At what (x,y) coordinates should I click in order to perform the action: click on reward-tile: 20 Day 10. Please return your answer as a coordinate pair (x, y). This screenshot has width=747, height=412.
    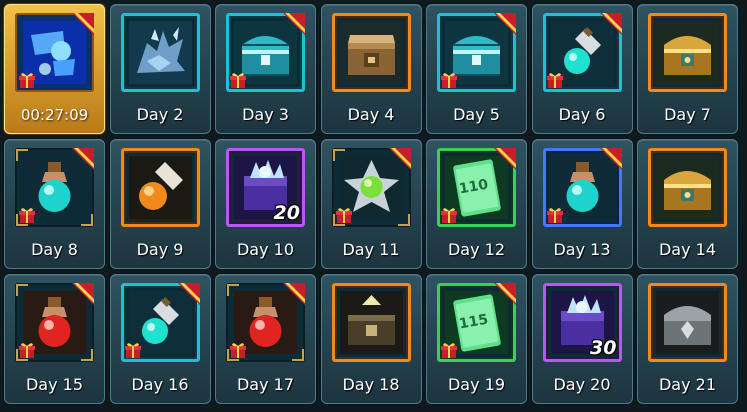
    Looking at the image, I should click on (265, 204).